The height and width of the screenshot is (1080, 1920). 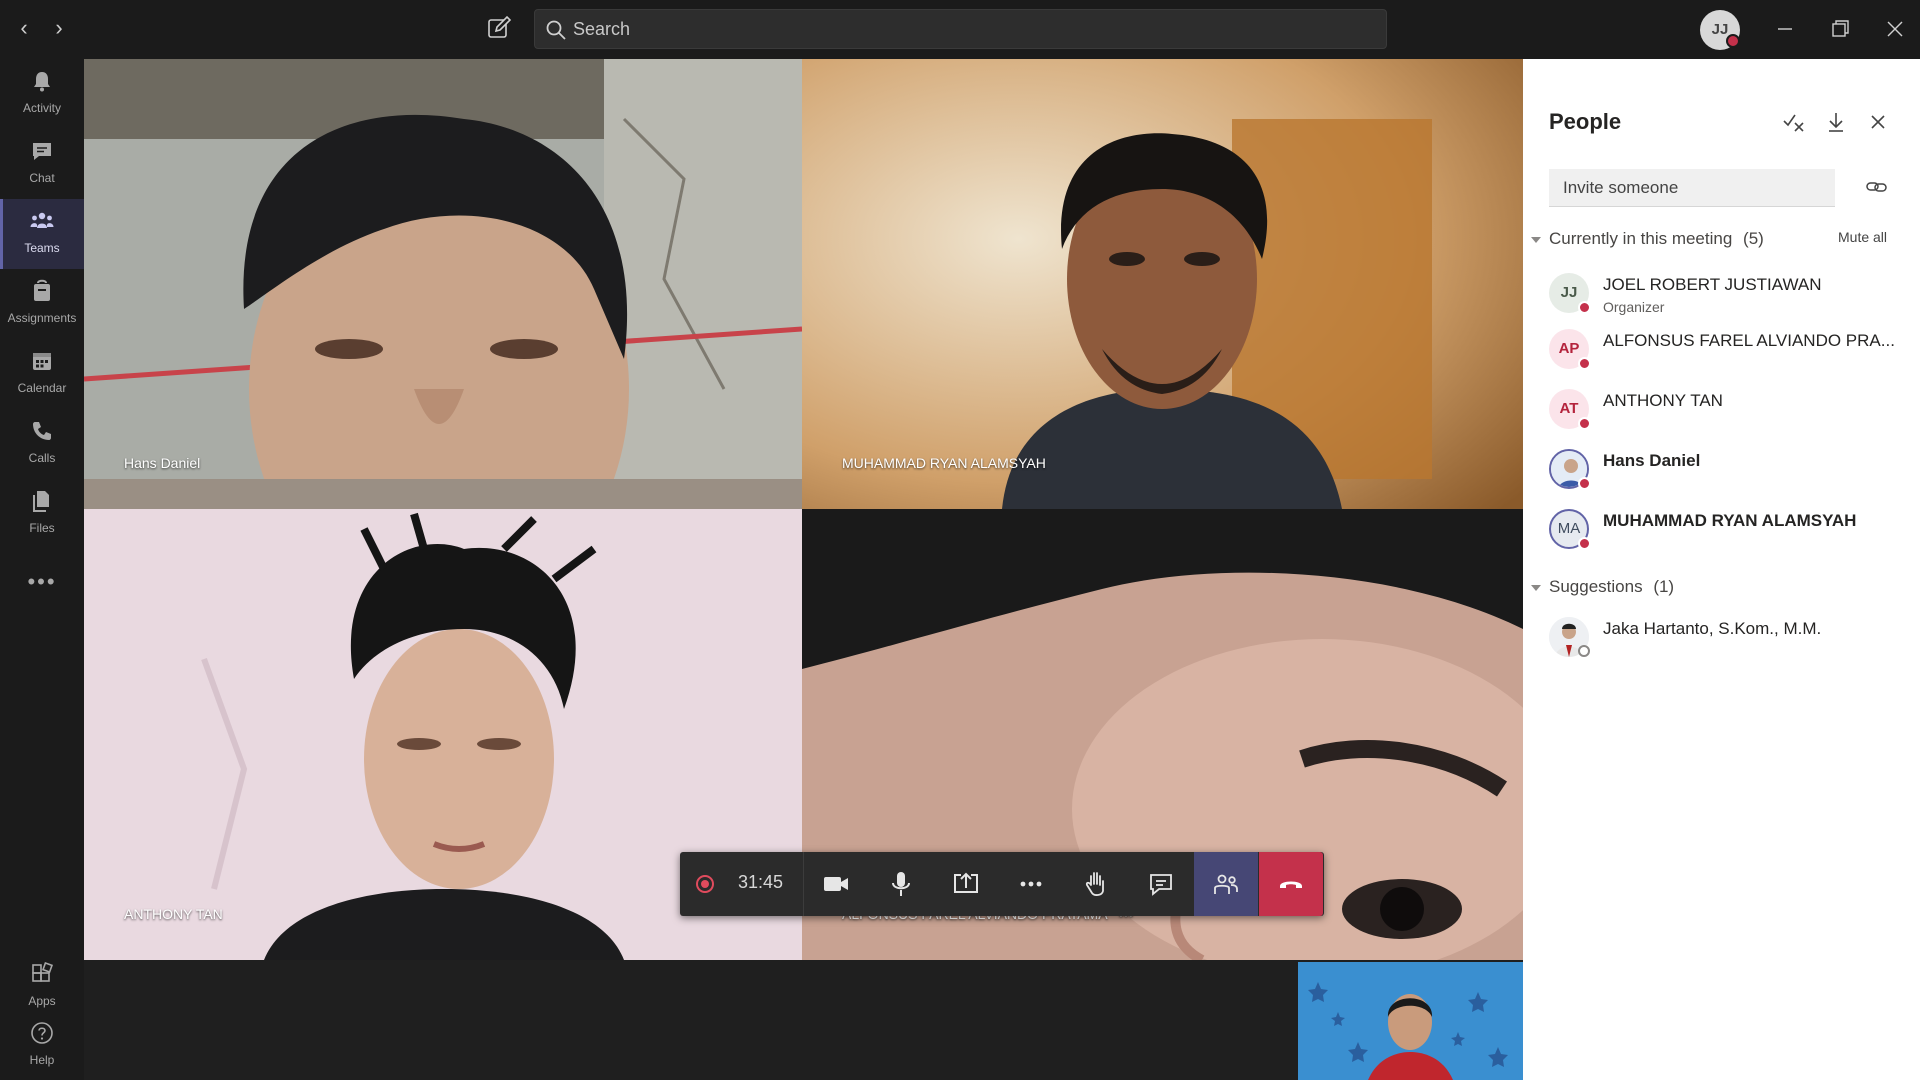 I want to click on download-attendance-icon, so click(x=1836, y=122).